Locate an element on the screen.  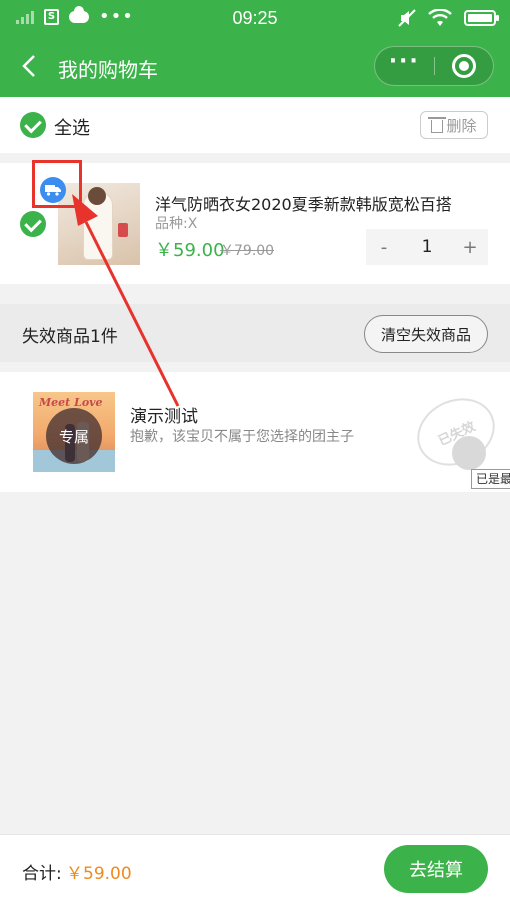
invalid-reason: 抱歉，该宝贝不属于您选择的团主子 is located at coordinates (242, 437).